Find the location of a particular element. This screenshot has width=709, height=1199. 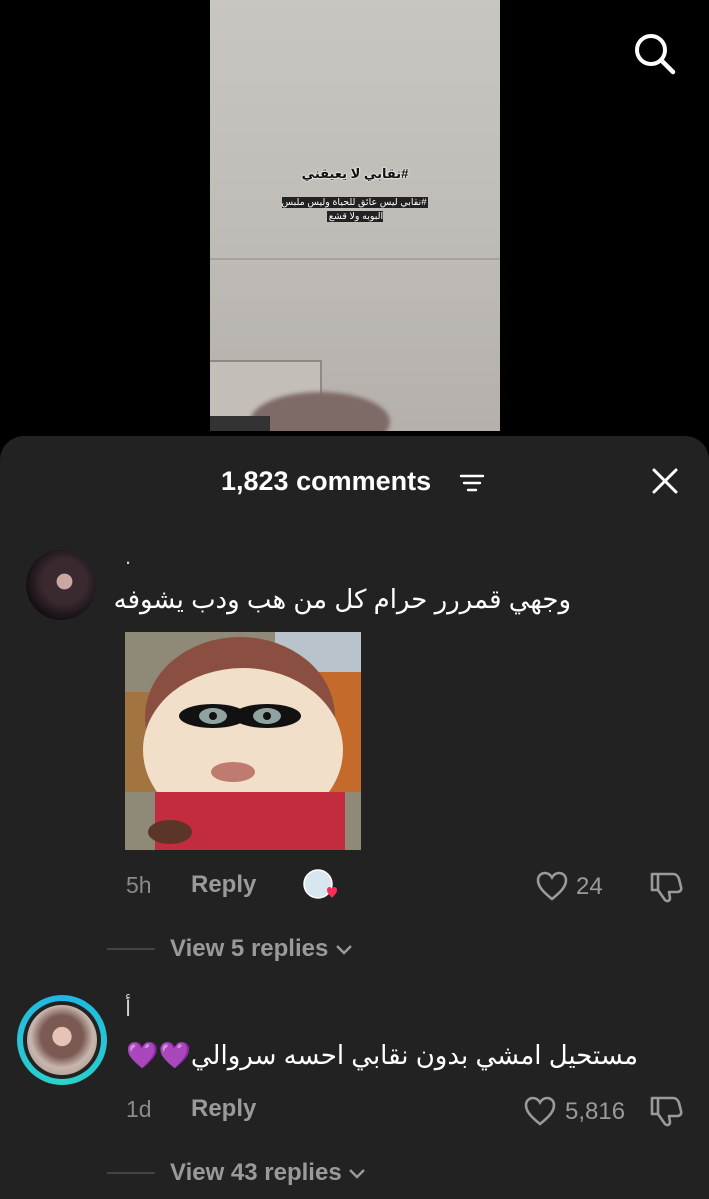

view-replies-button: View 5 replies is located at coordinates (261, 949).